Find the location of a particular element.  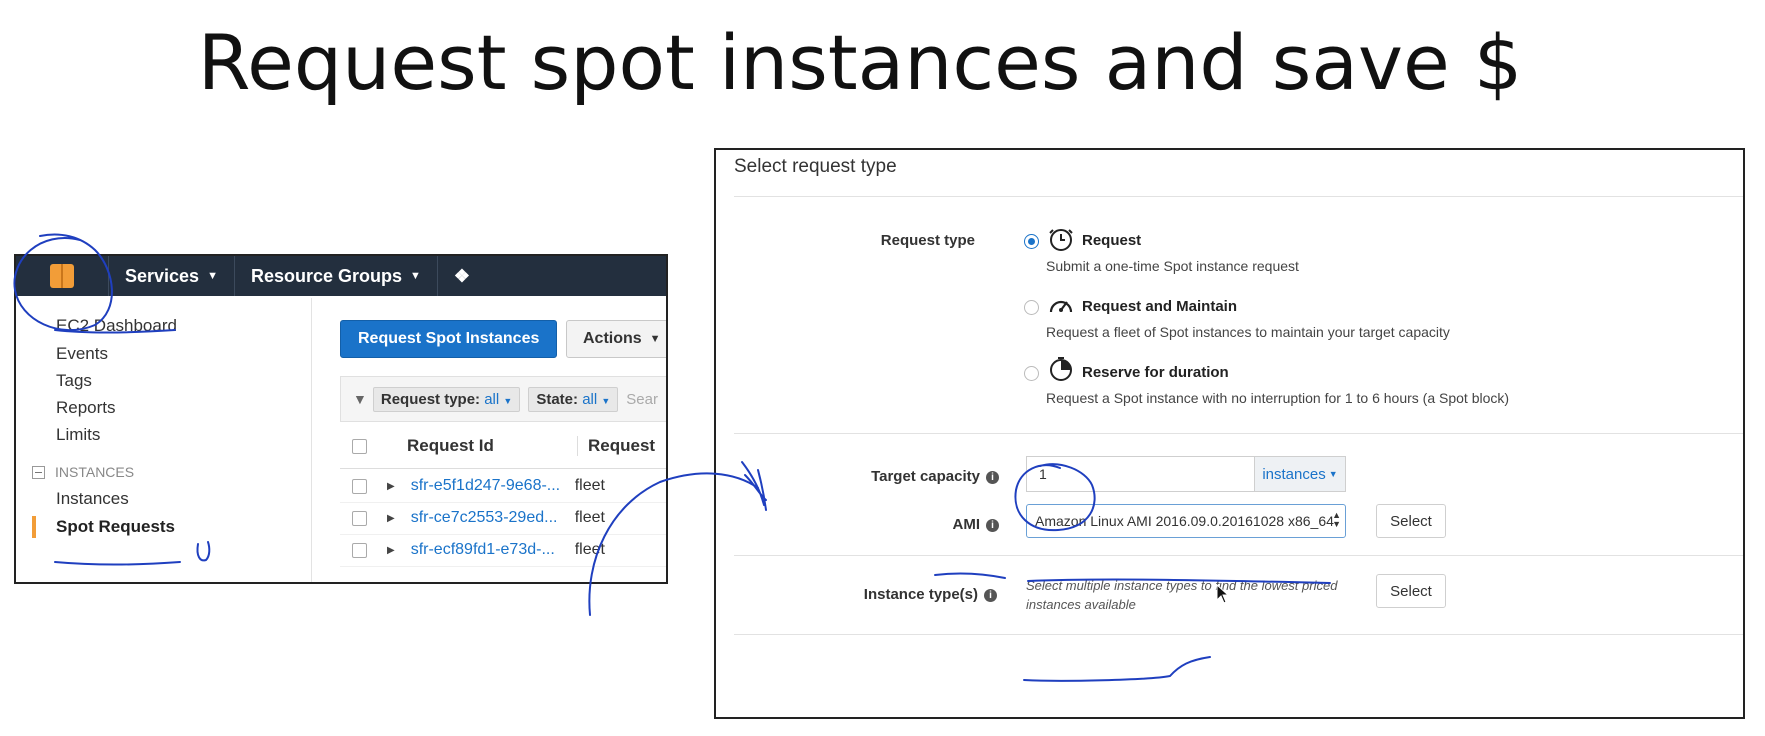

table-row: ▶ sfr-e5f1d247-9e68-... fleet is located at coordinates (503, 486).